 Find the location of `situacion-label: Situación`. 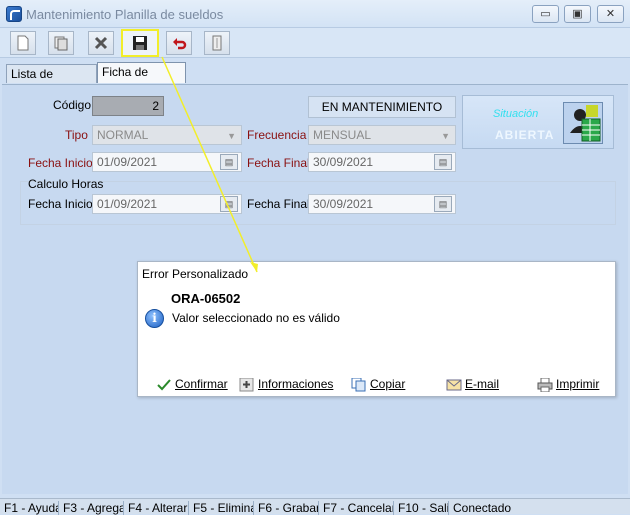

situacion-label: Situación is located at coordinates (516, 114).